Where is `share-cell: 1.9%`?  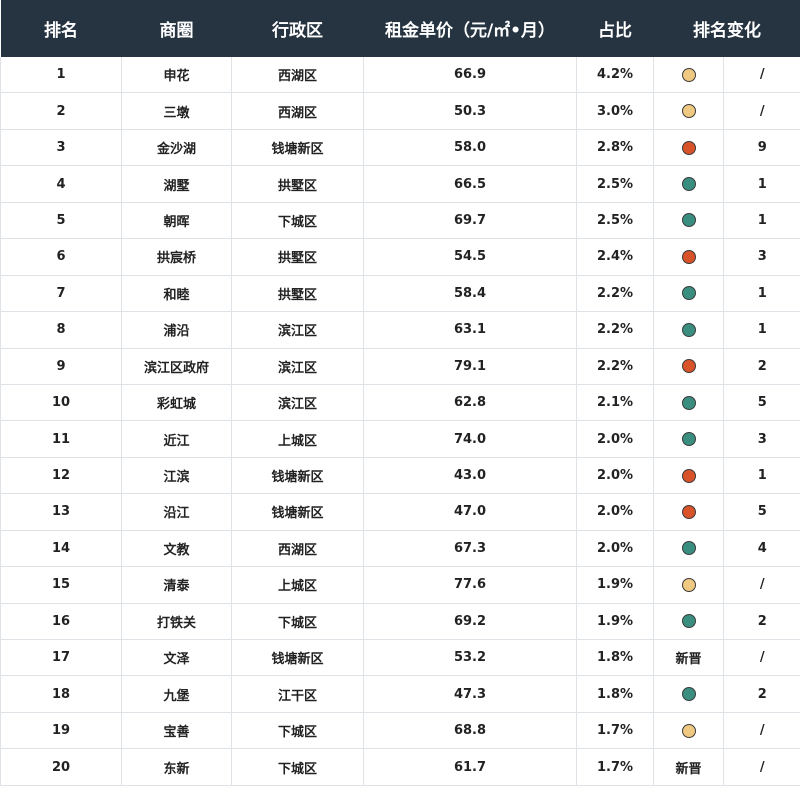 share-cell: 1.9% is located at coordinates (615, 622).